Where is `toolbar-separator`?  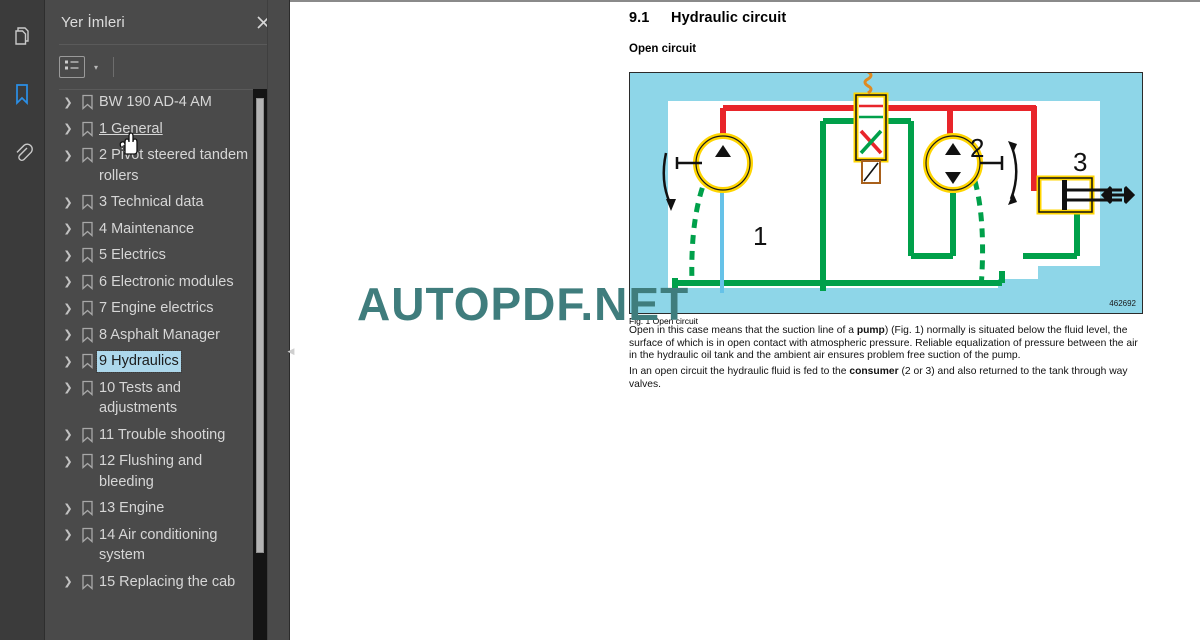 toolbar-separator is located at coordinates (113, 67).